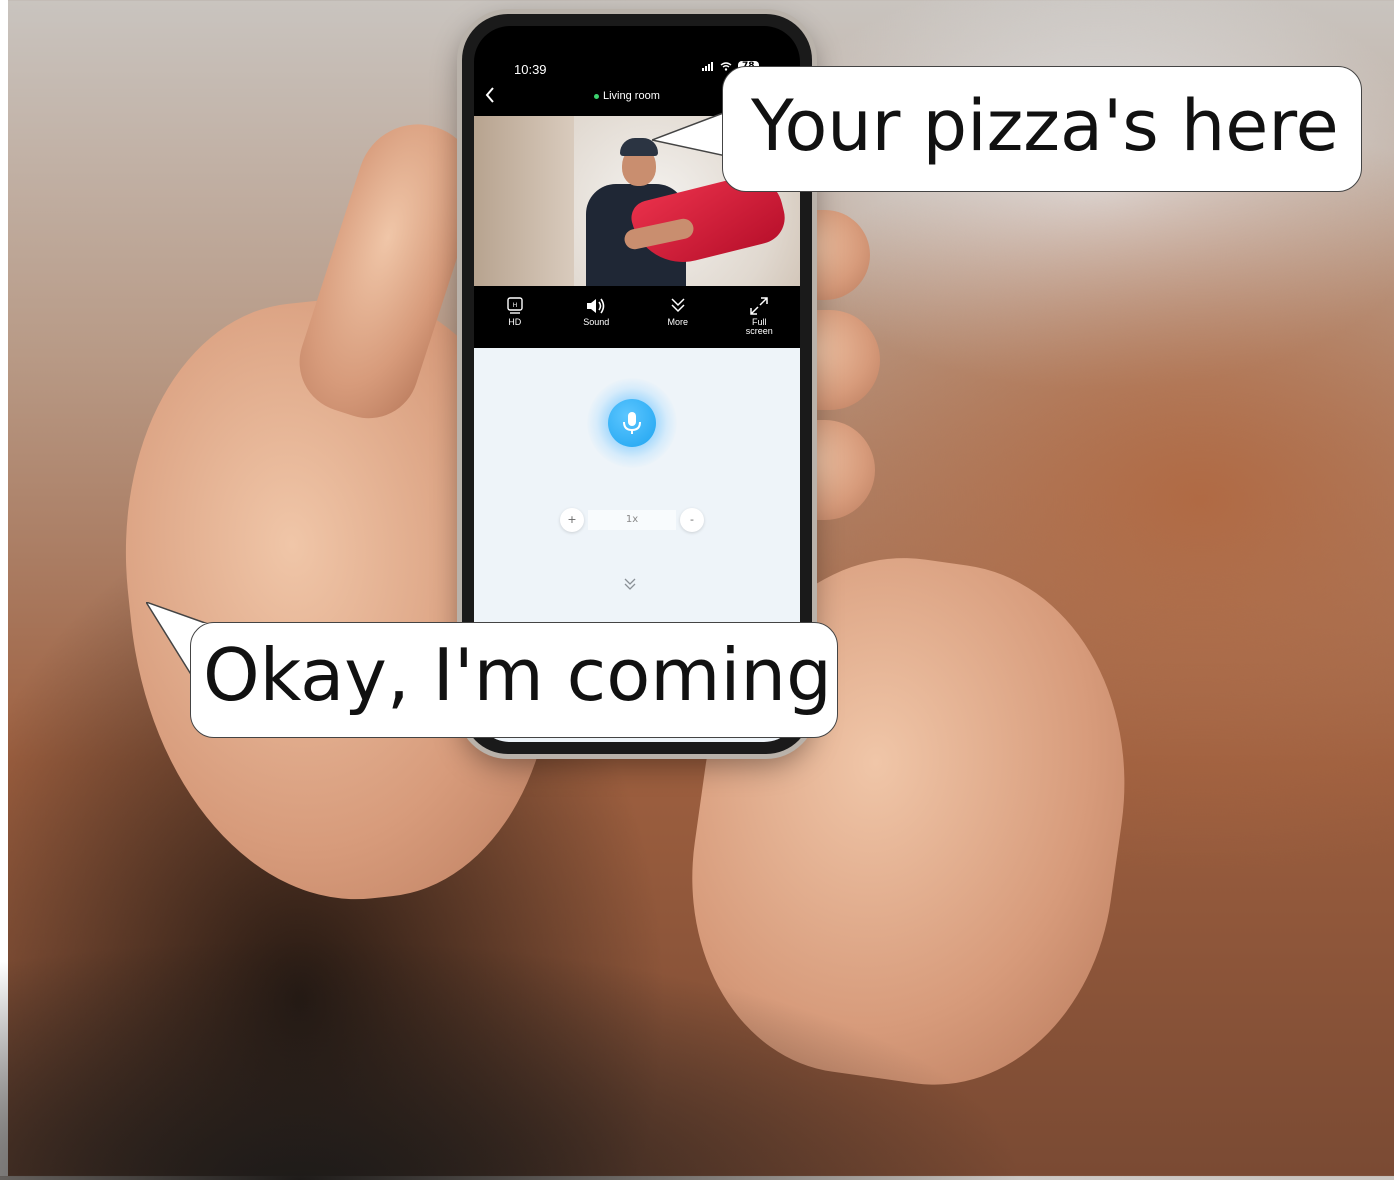 The height and width of the screenshot is (1180, 1394). What do you see at coordinates (596, 322) in the screenshot?
I see `sound-label: Sound` at bounding box center [596, 322].